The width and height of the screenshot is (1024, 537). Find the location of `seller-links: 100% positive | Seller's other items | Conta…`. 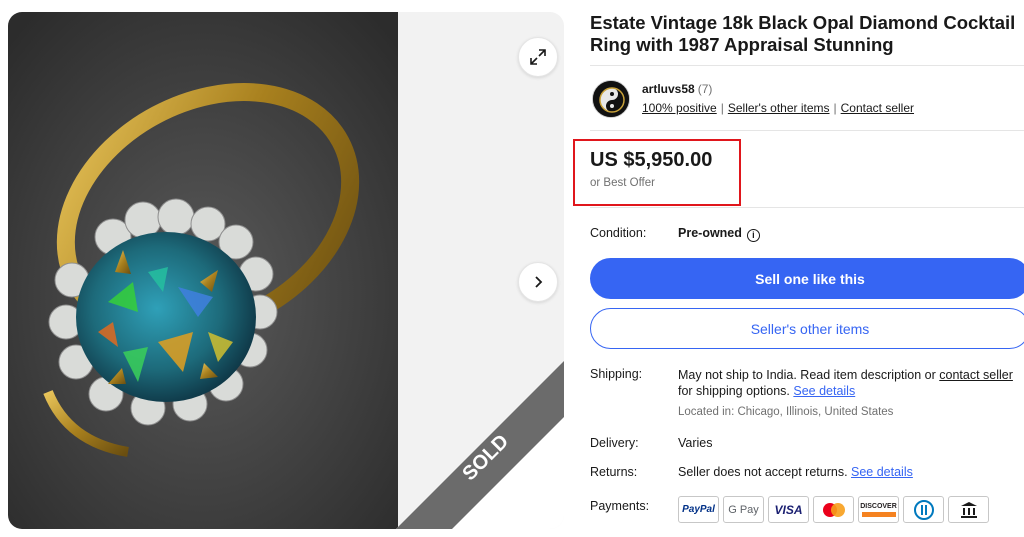

seller-links: 100% positive | Seller's other items | Conta… is located at coordinates (778, 108).